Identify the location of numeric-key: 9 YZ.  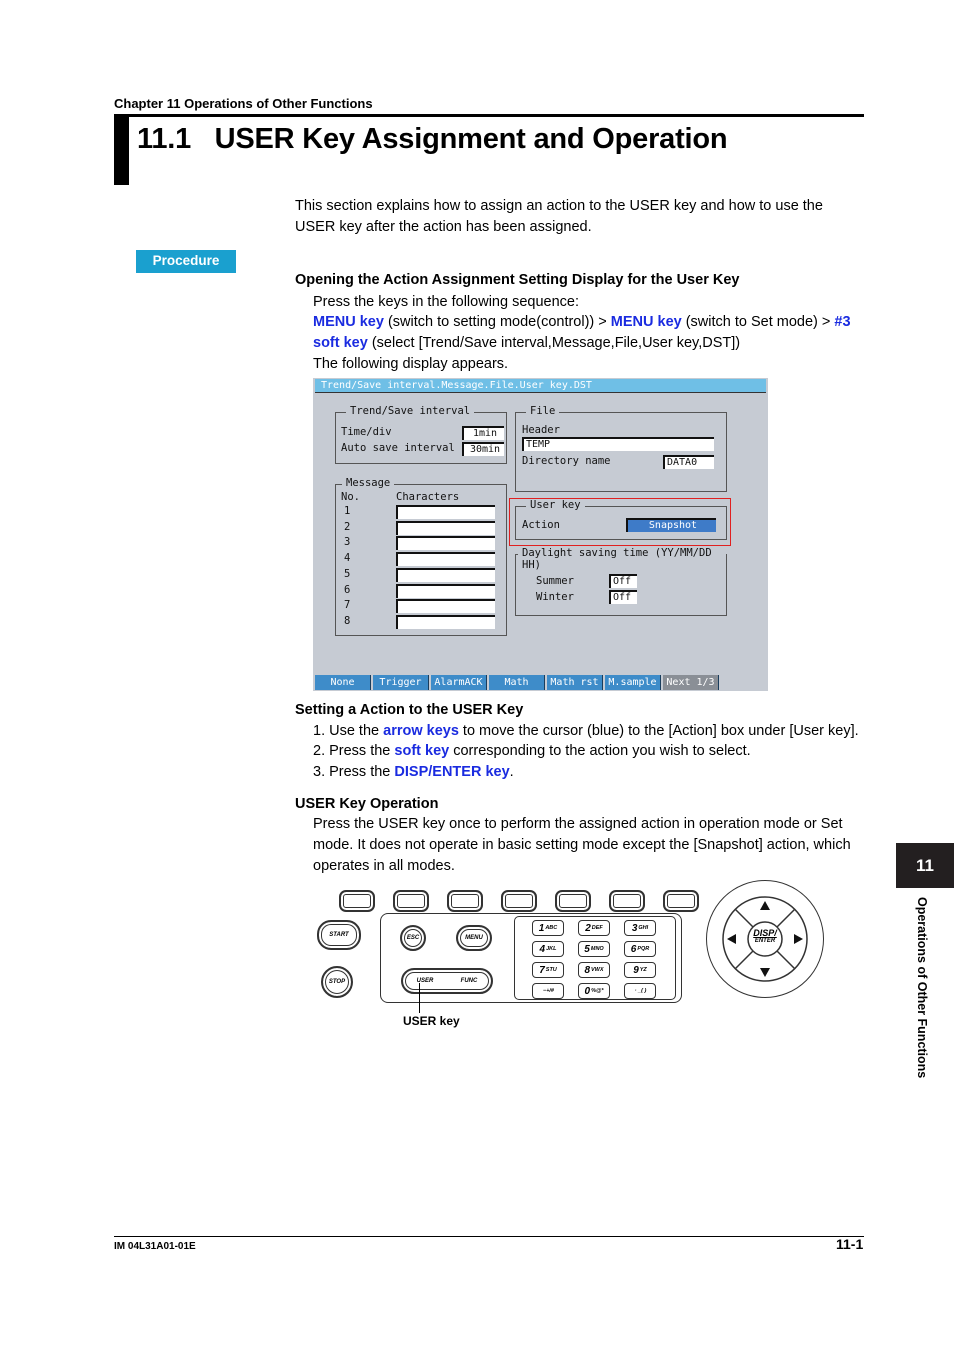
(640, 970).